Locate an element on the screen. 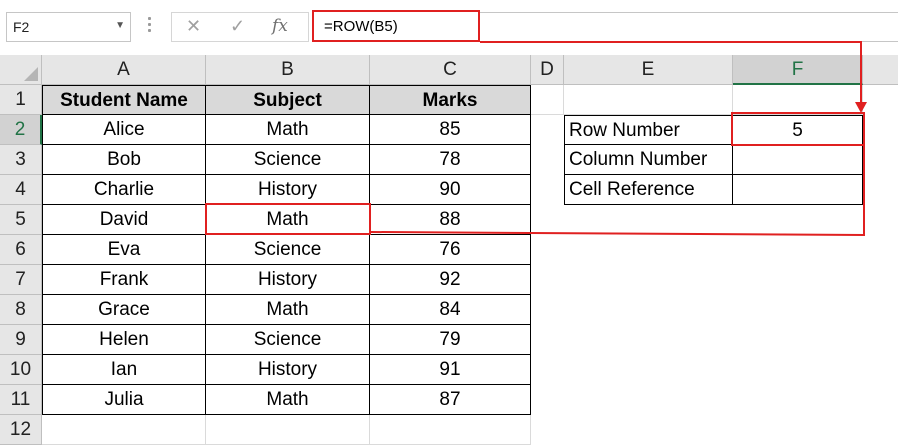  table-cell: Julia is located at coordinates (124, 400).